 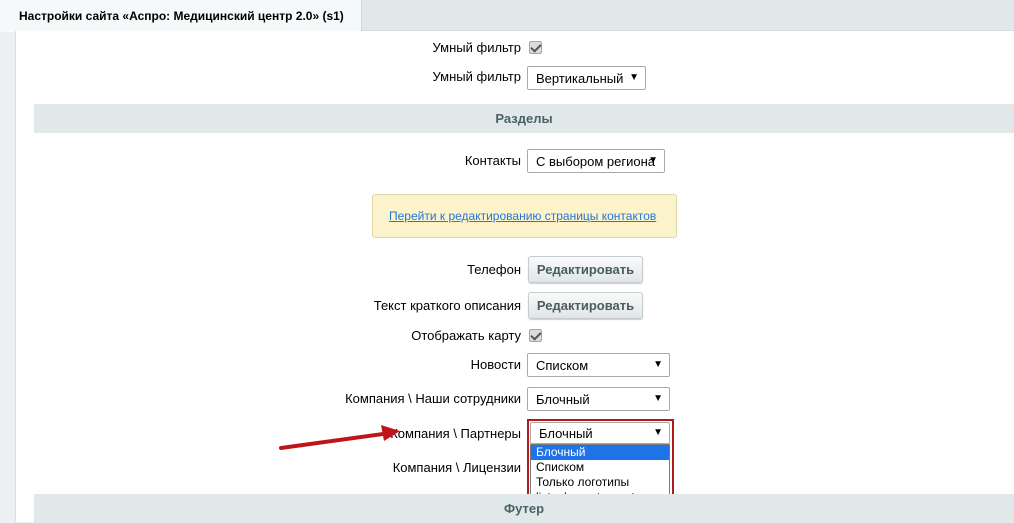 What do you see at coordinates (339, 437) in the screenshot?
I see `annotation-arrow-icon` at bounding box center [339, 437].